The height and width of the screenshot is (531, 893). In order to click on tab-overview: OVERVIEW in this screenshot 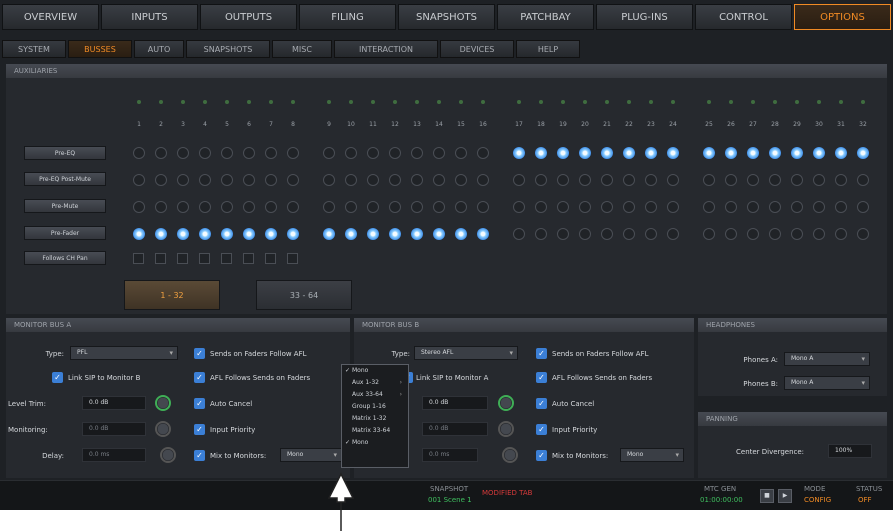, I will do `click(50, 17)`.